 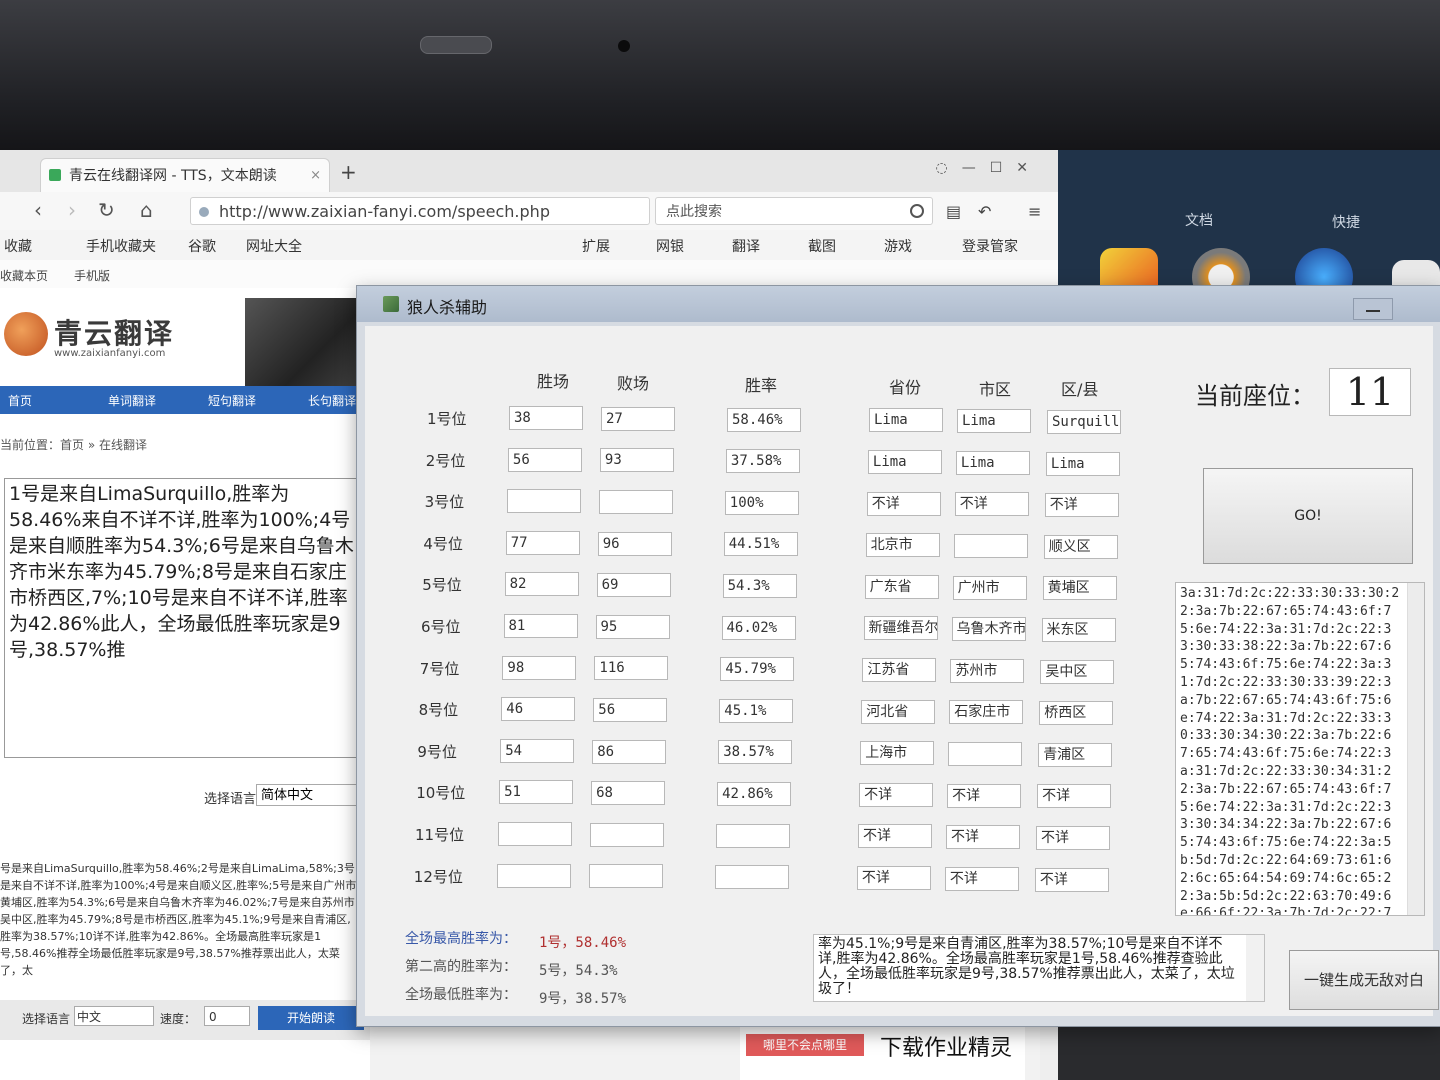 I want to click on site-logo: 青云翻译 www.zaixianfanyi.com, so click(x=122, y=342).